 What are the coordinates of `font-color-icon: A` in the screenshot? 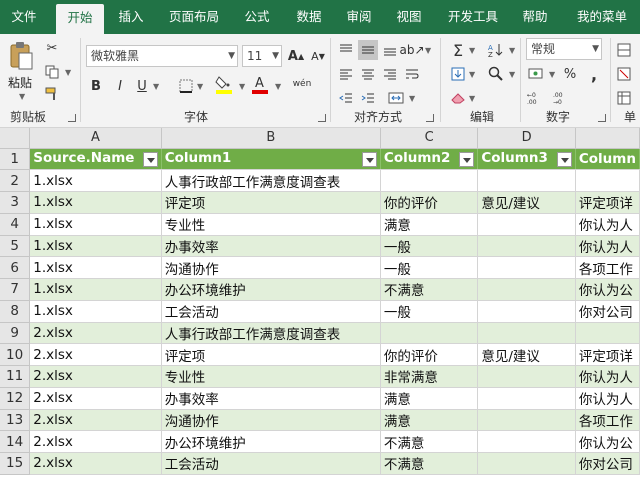 It's located at (260, 84).